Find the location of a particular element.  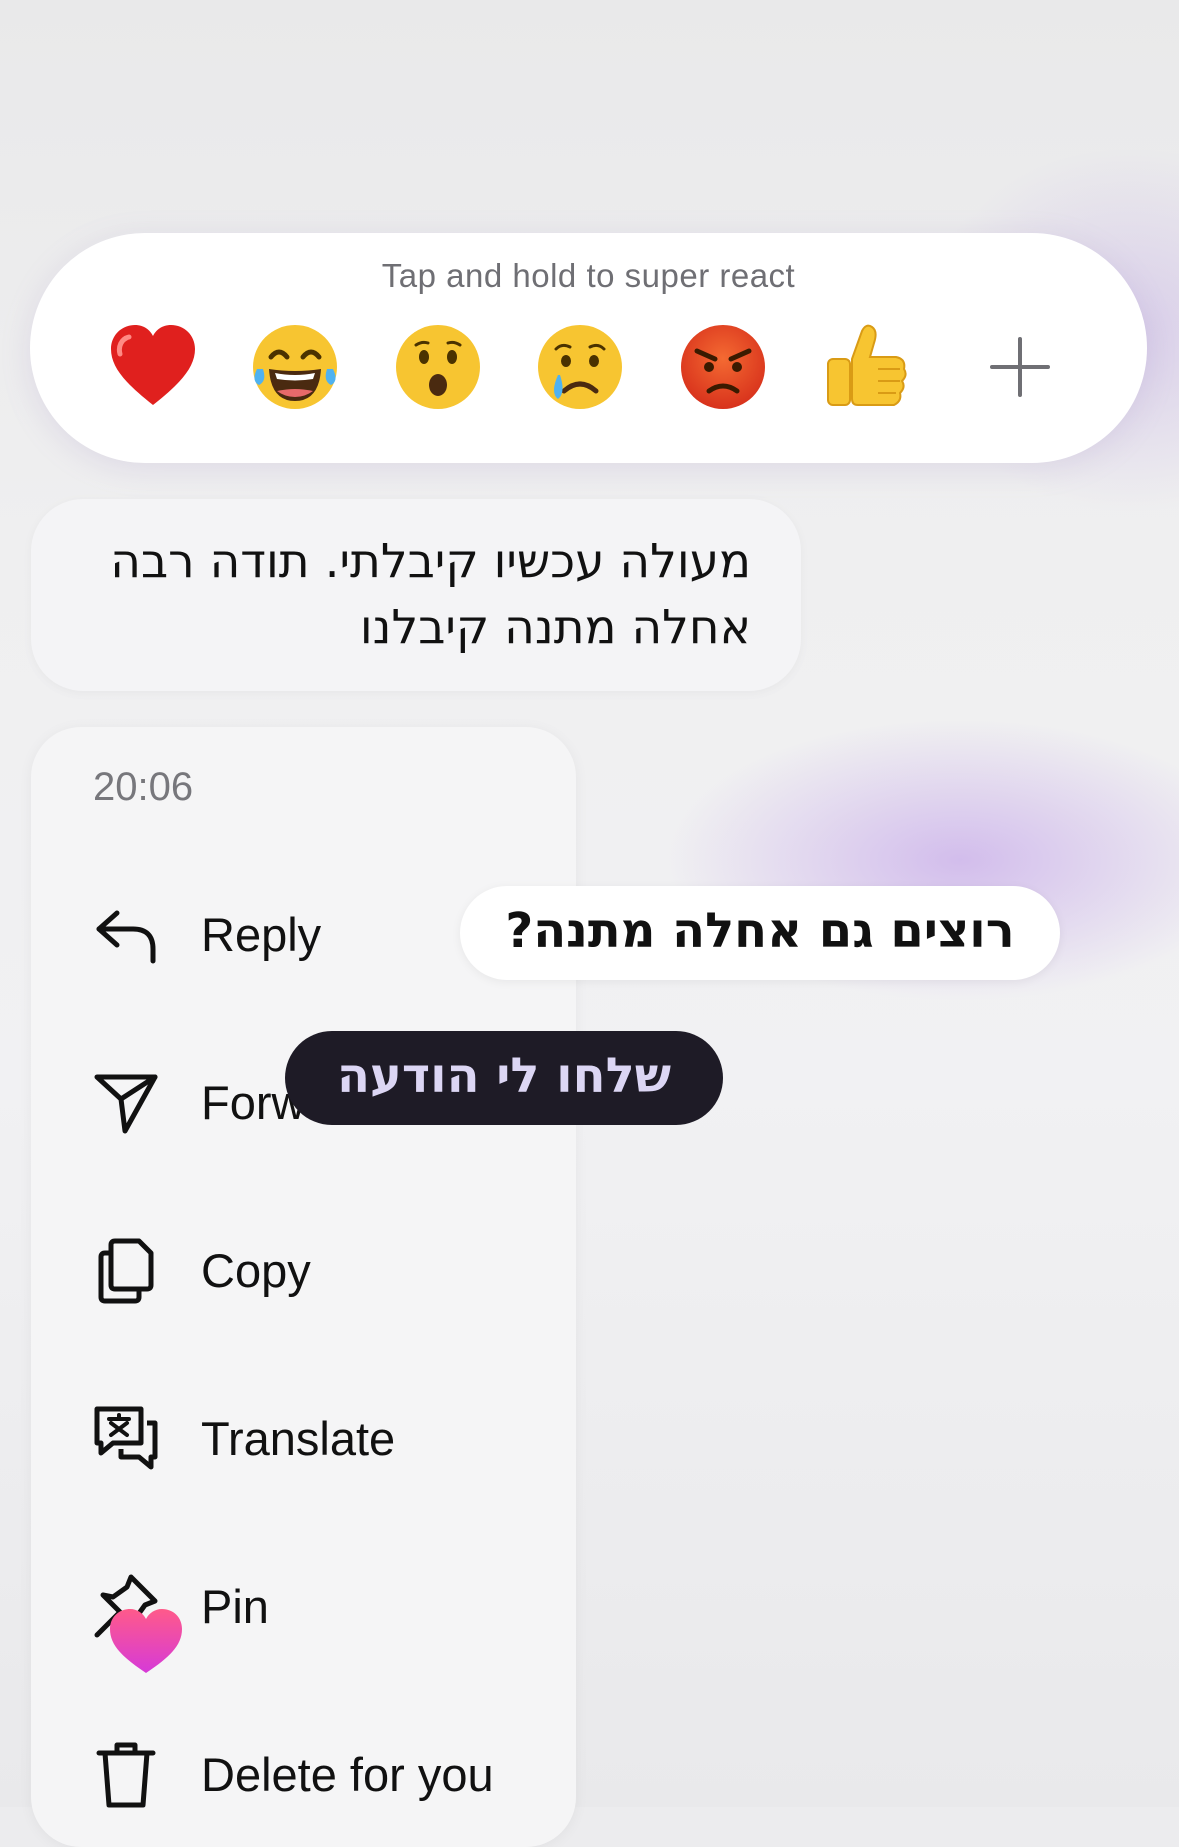

reply-arrow-icon is located at coordinates (126, 937).